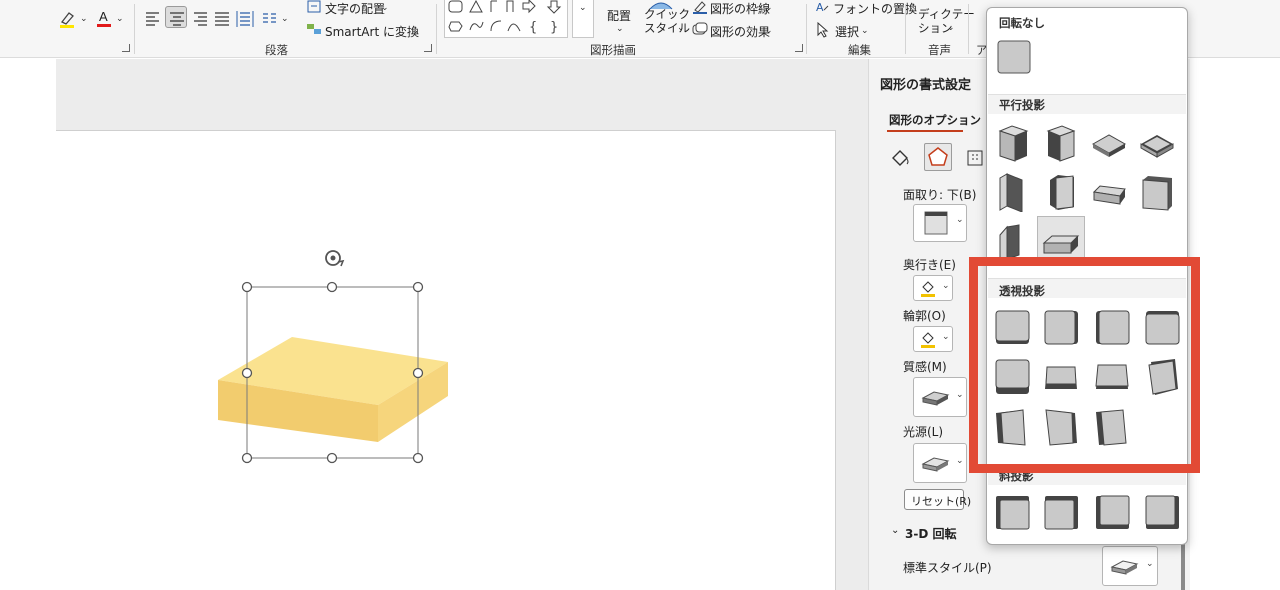 This screenshot has height=590, width=1280. What do you see at coordinates (67, 22) in the screenshot?
I see `highlighter-icon` at bounding box center [67, 22].